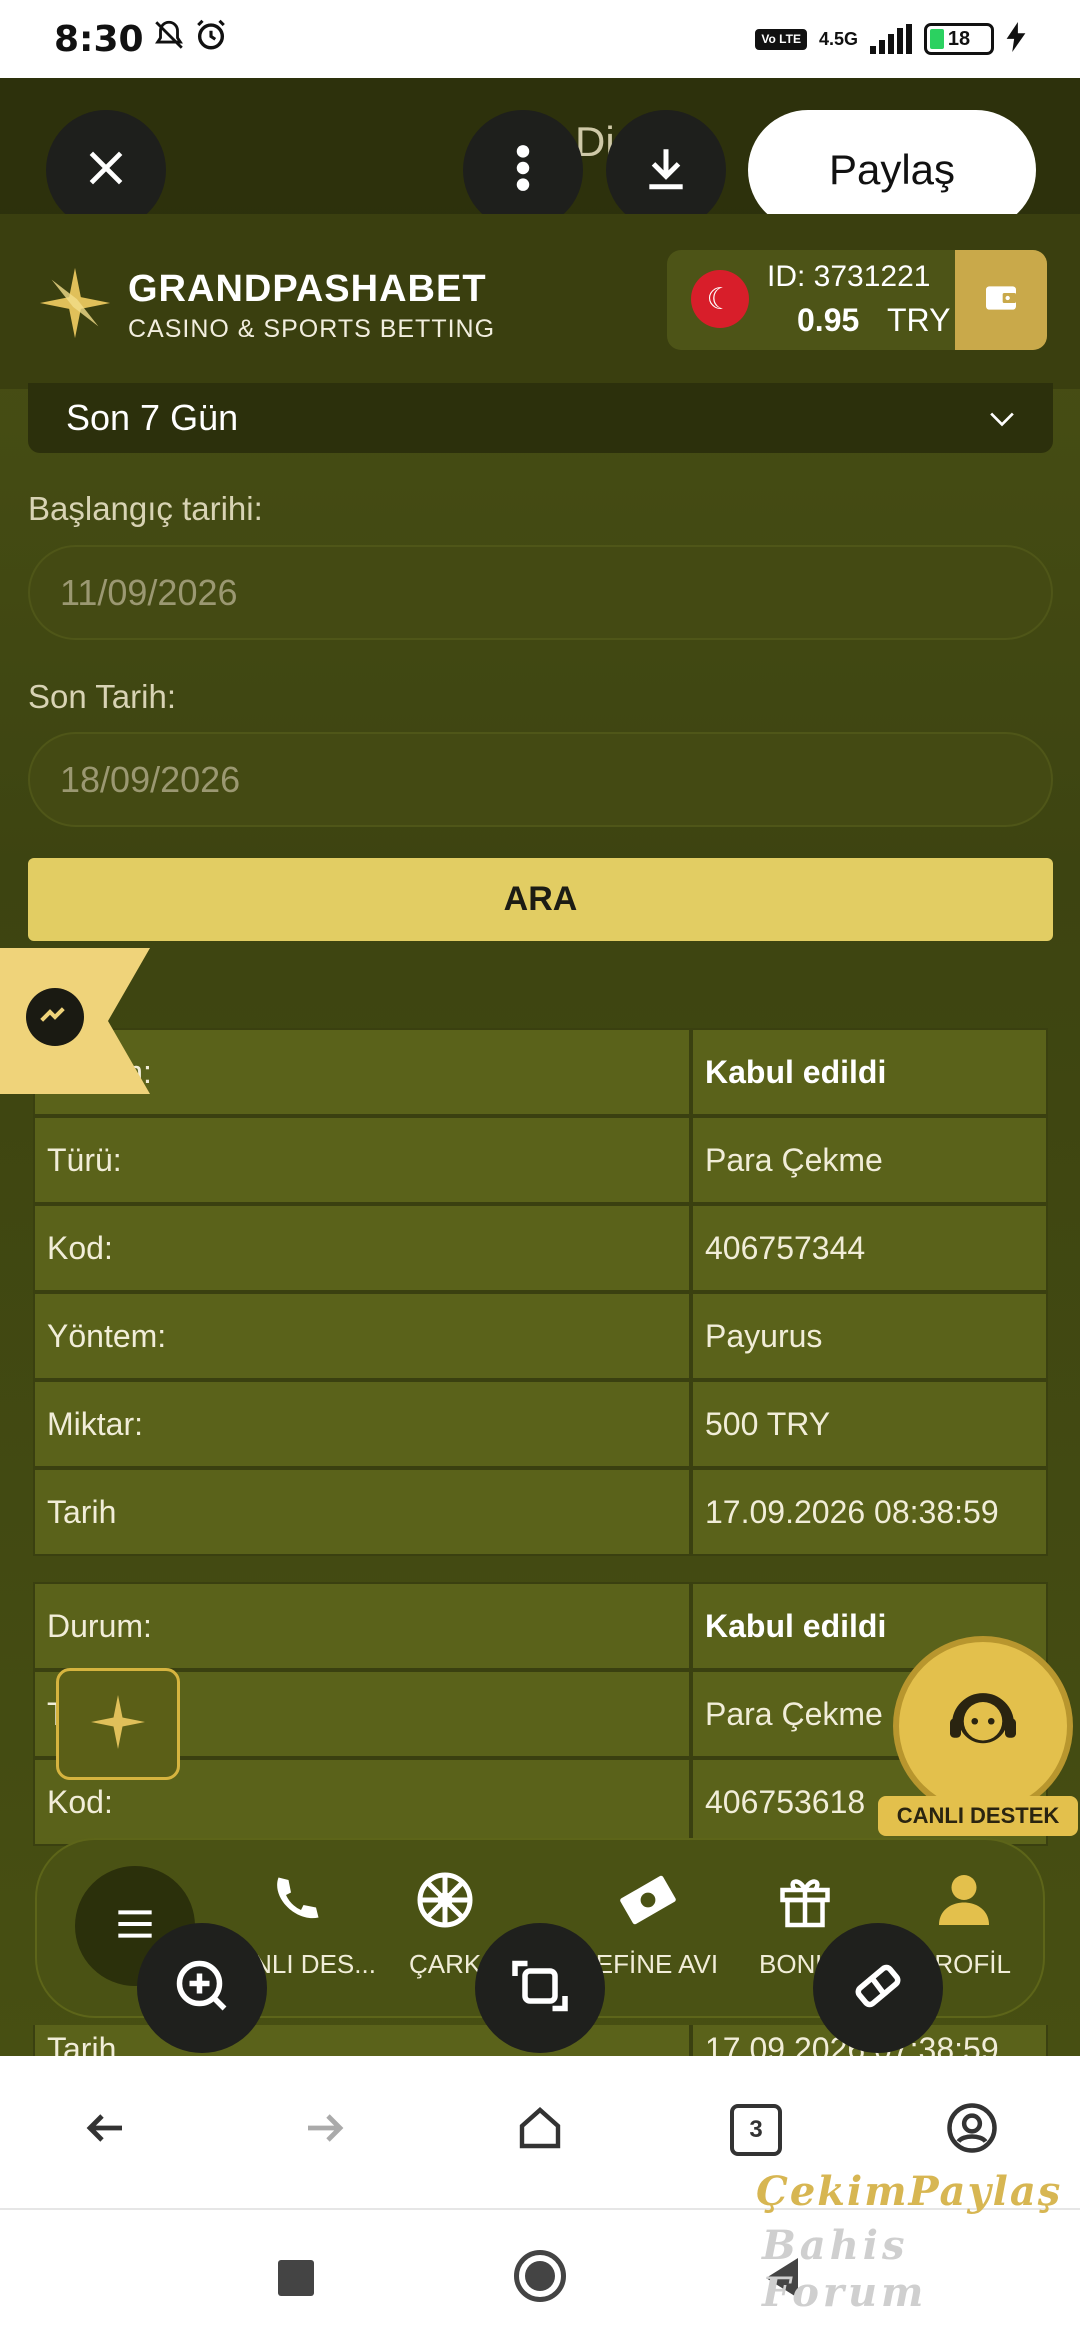 This screenshot has width=1080, height=2340. Describe the element at coordinates (869, 1336) in the screenshot. I see `row-value: Payurus` at that location.